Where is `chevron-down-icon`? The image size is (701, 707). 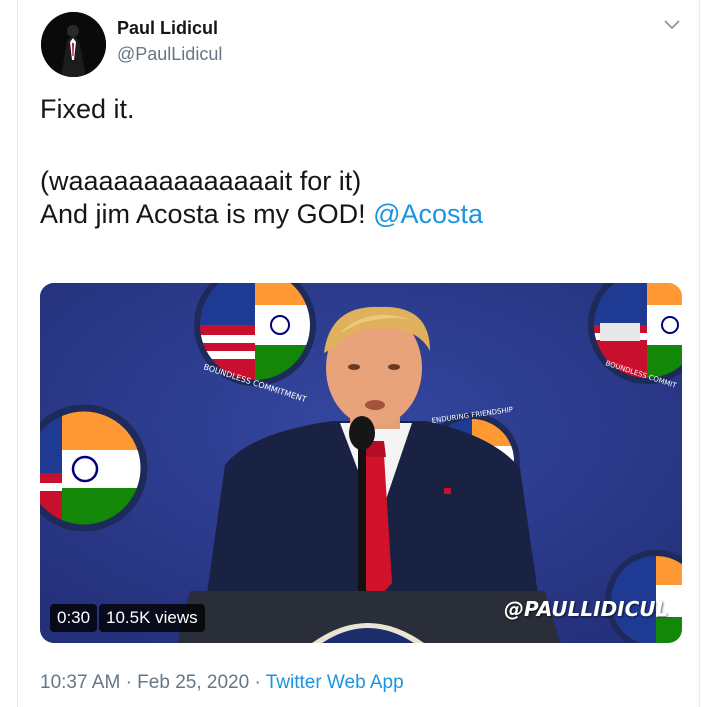 chevron-down-icon is located at coordinates (672, 24).